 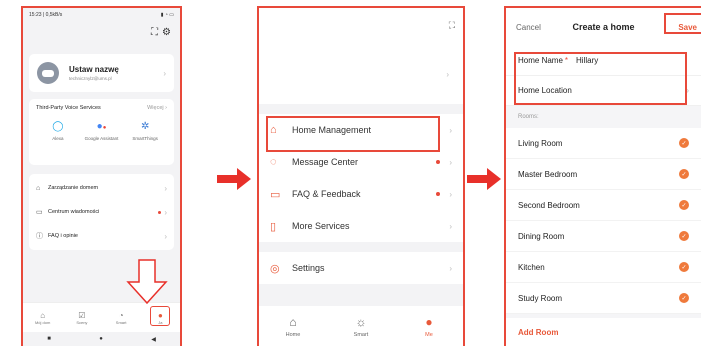 I want to click on room-item: Kitchen ✓, so click(x=603, y=267).